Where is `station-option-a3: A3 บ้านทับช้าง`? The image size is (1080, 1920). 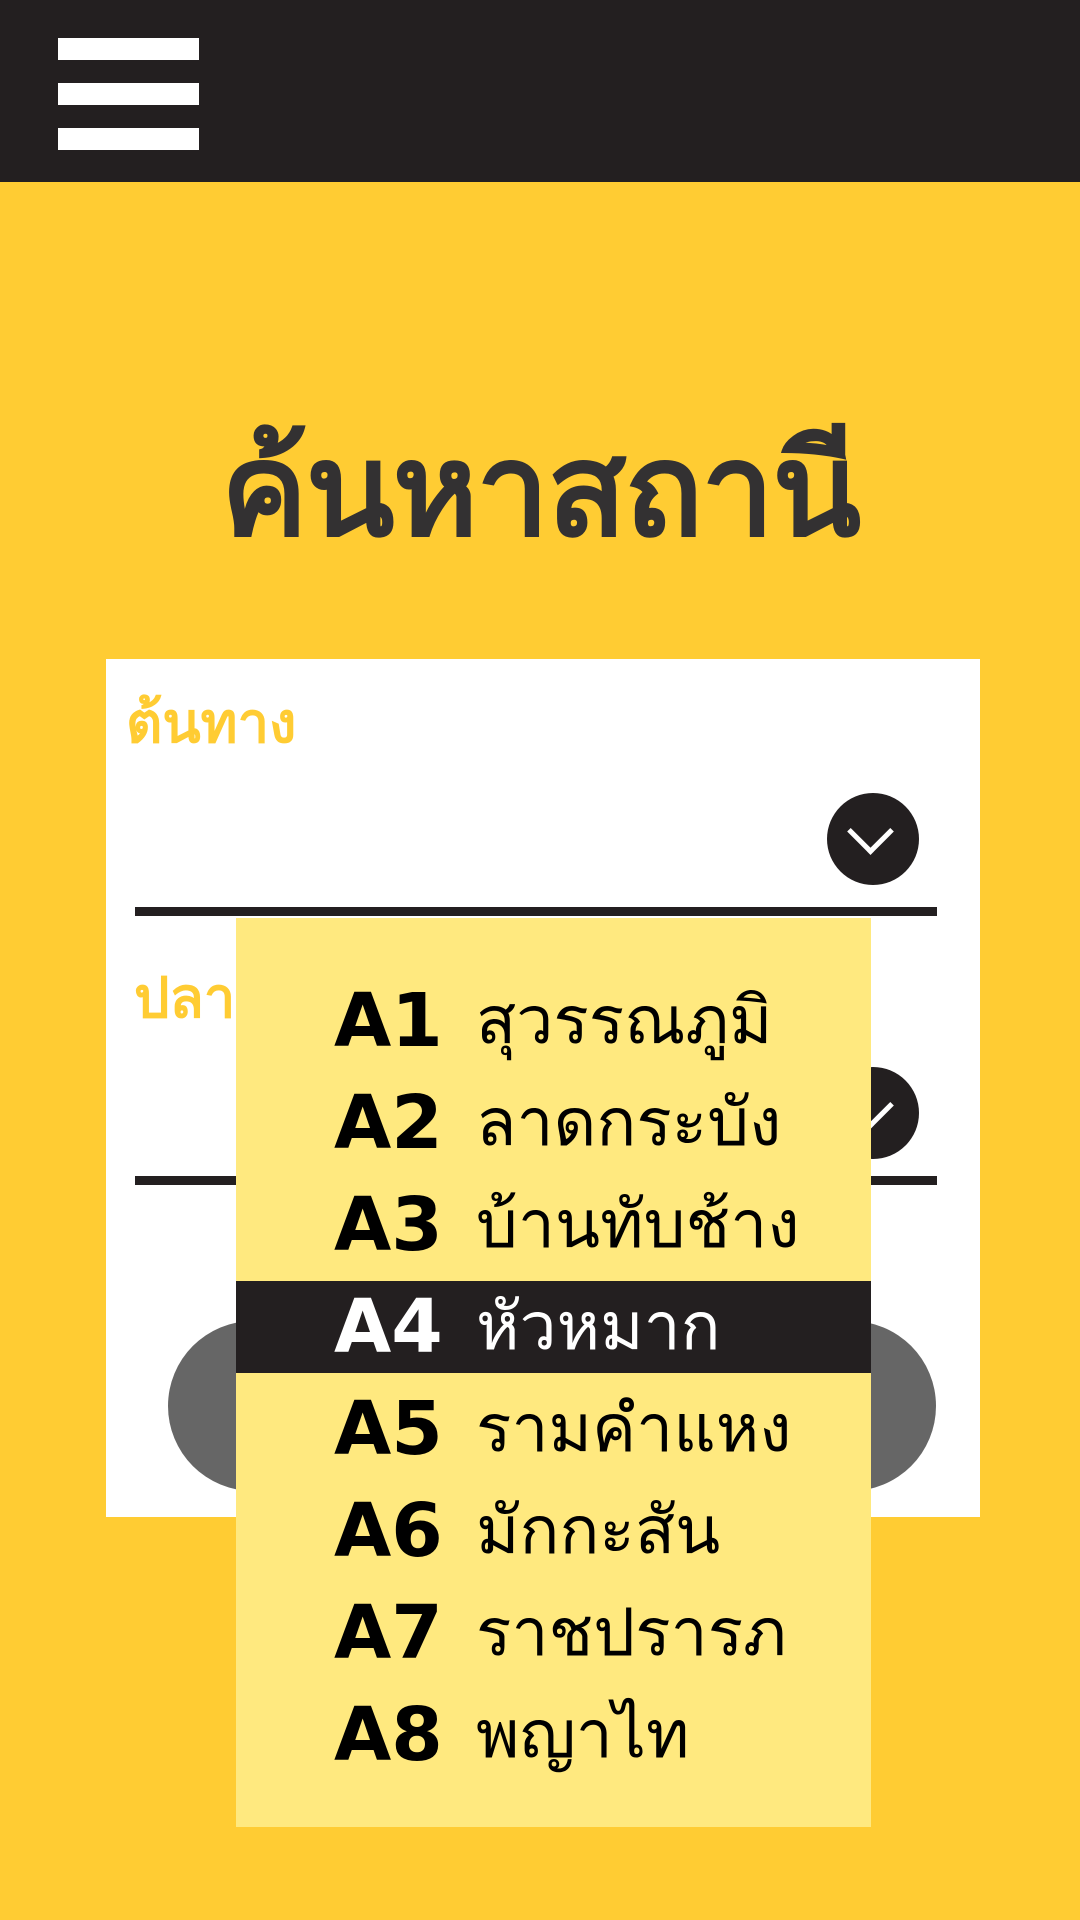 station-option-a3: A3 บ้านทับช้าง is located at coordinates (553, 1225).